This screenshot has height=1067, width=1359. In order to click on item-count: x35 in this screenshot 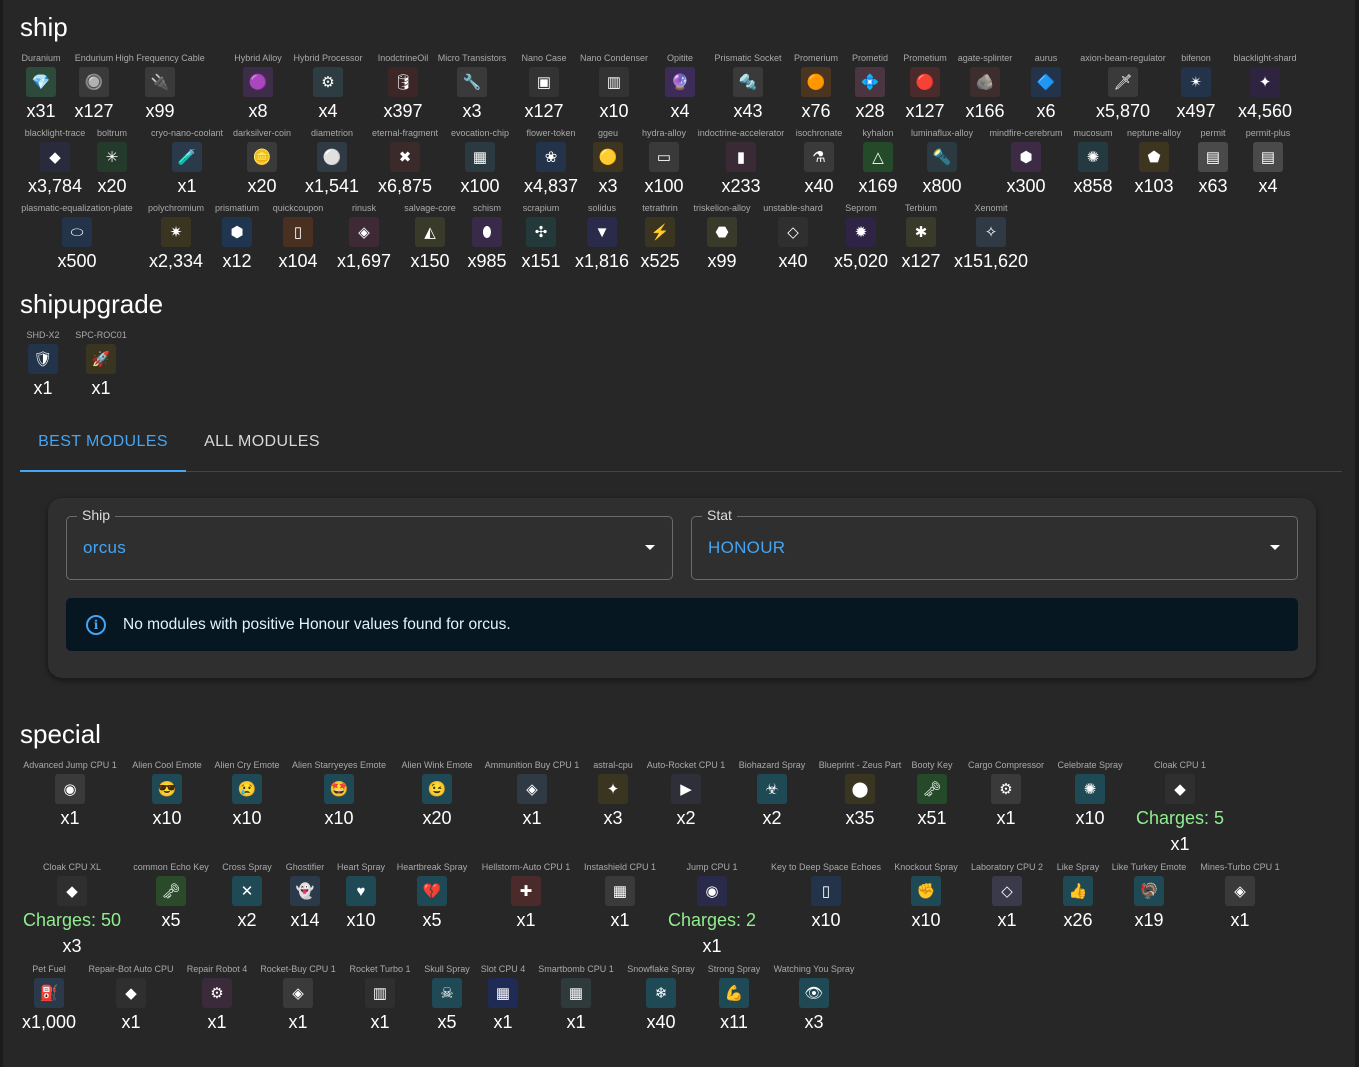, I will do `click(860, 818)`.